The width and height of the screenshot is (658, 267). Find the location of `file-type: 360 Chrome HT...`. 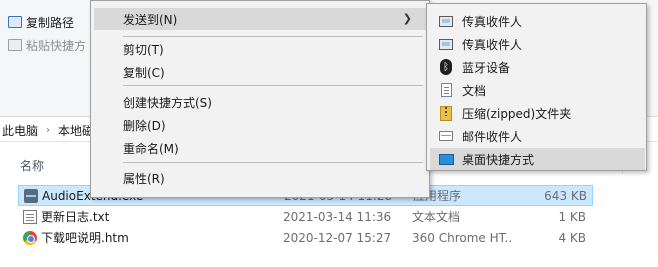

file-type: 360 Chrome HT... is located at coordinates (462, 237).